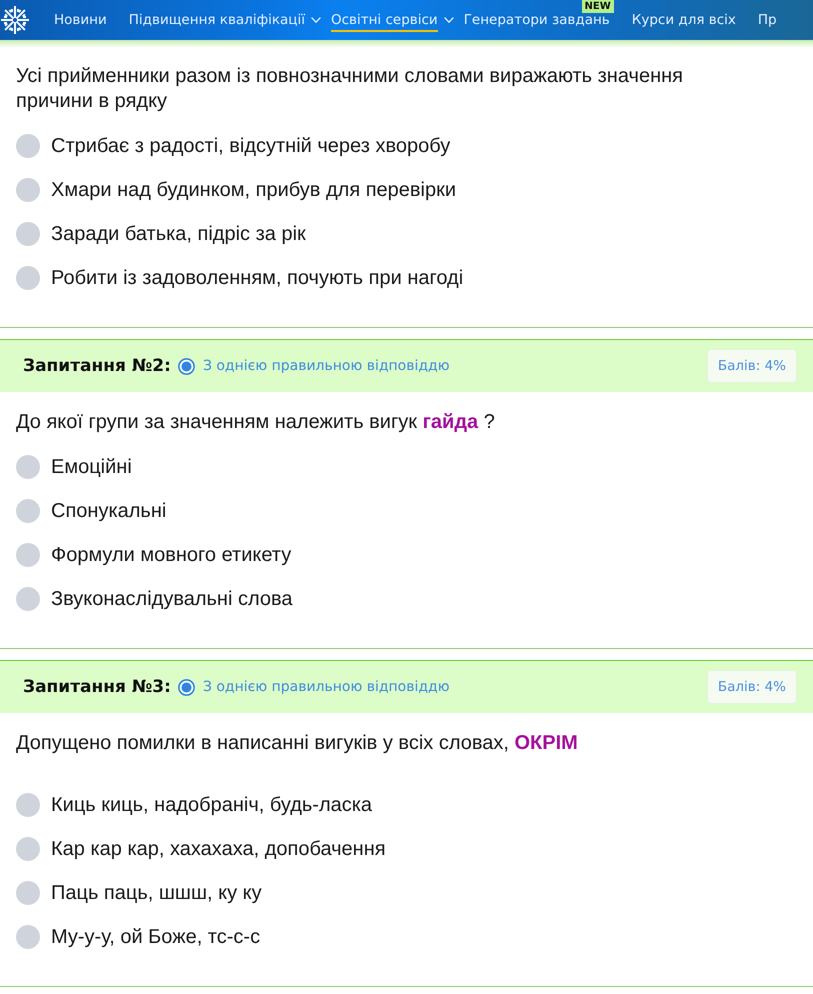 The image size is (813, 994). What do you see at coordinates (97, 366) in the screenshot?
I see `question-number: Запитання №2:` at bounding box center [97, 366].